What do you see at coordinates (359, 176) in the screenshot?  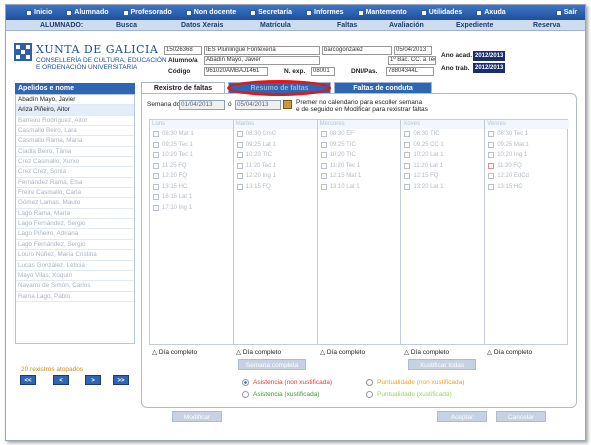 I see `grid-session-cell: 12:15 Mat 1` at bounding box center [359, 176].